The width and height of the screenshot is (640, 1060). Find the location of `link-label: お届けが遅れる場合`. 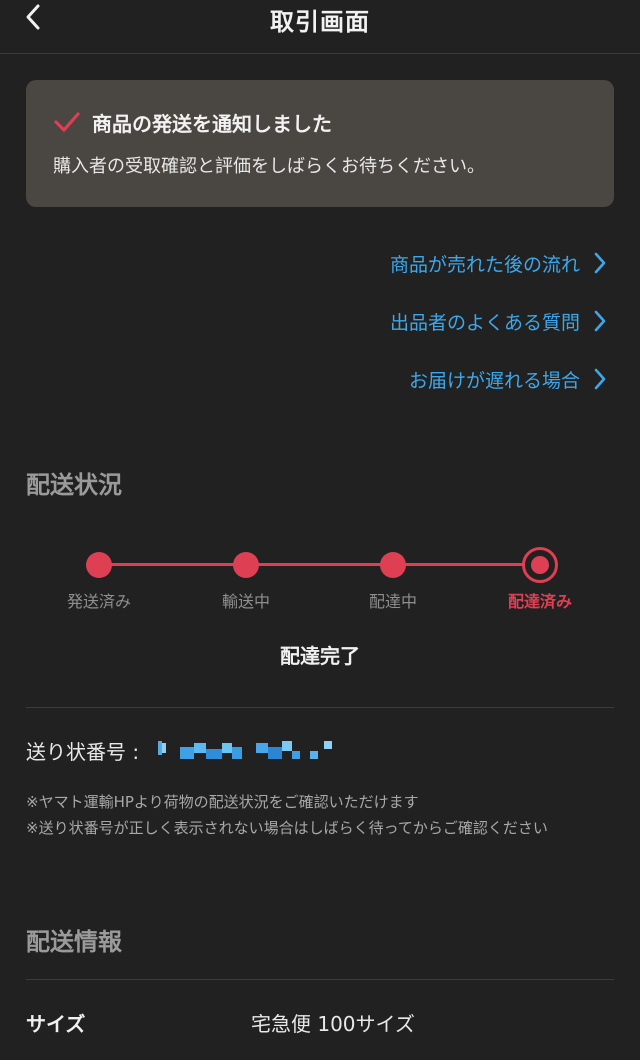

link-label: お届けが遅れる場合 is located at coordinates (494, 380).